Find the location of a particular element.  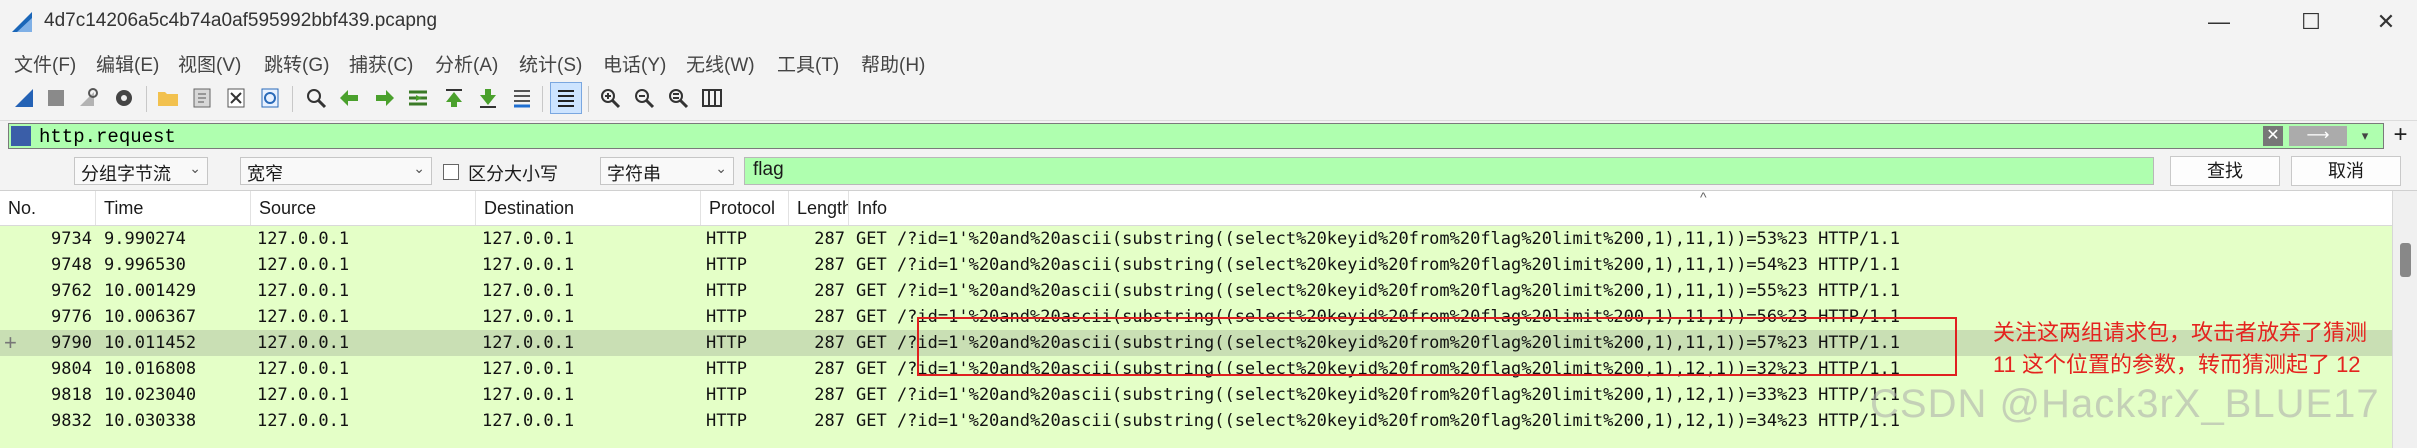

menu-help: 帮助(H) is located at coordinates (893, 63).